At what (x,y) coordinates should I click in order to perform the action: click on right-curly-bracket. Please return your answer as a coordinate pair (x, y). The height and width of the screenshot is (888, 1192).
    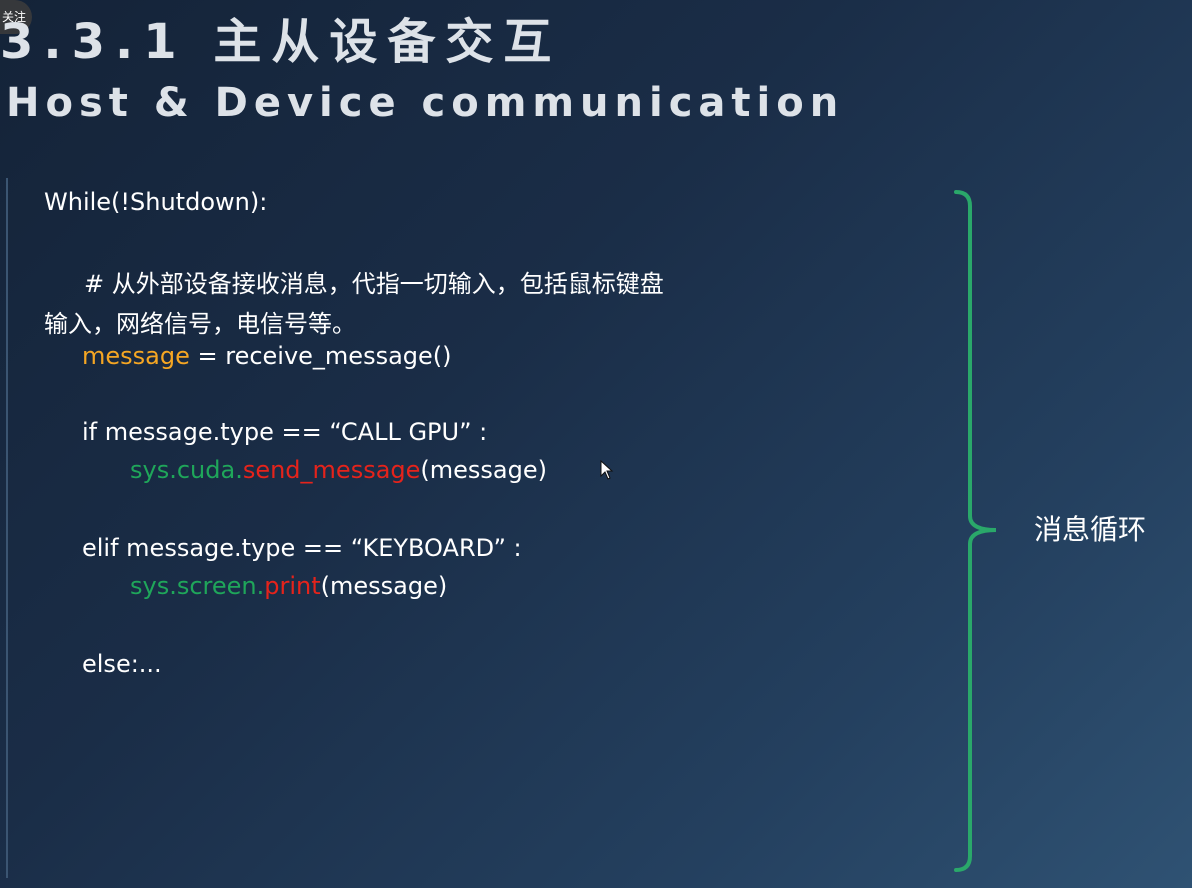
    Looking at the image, I should click on (976, 532).